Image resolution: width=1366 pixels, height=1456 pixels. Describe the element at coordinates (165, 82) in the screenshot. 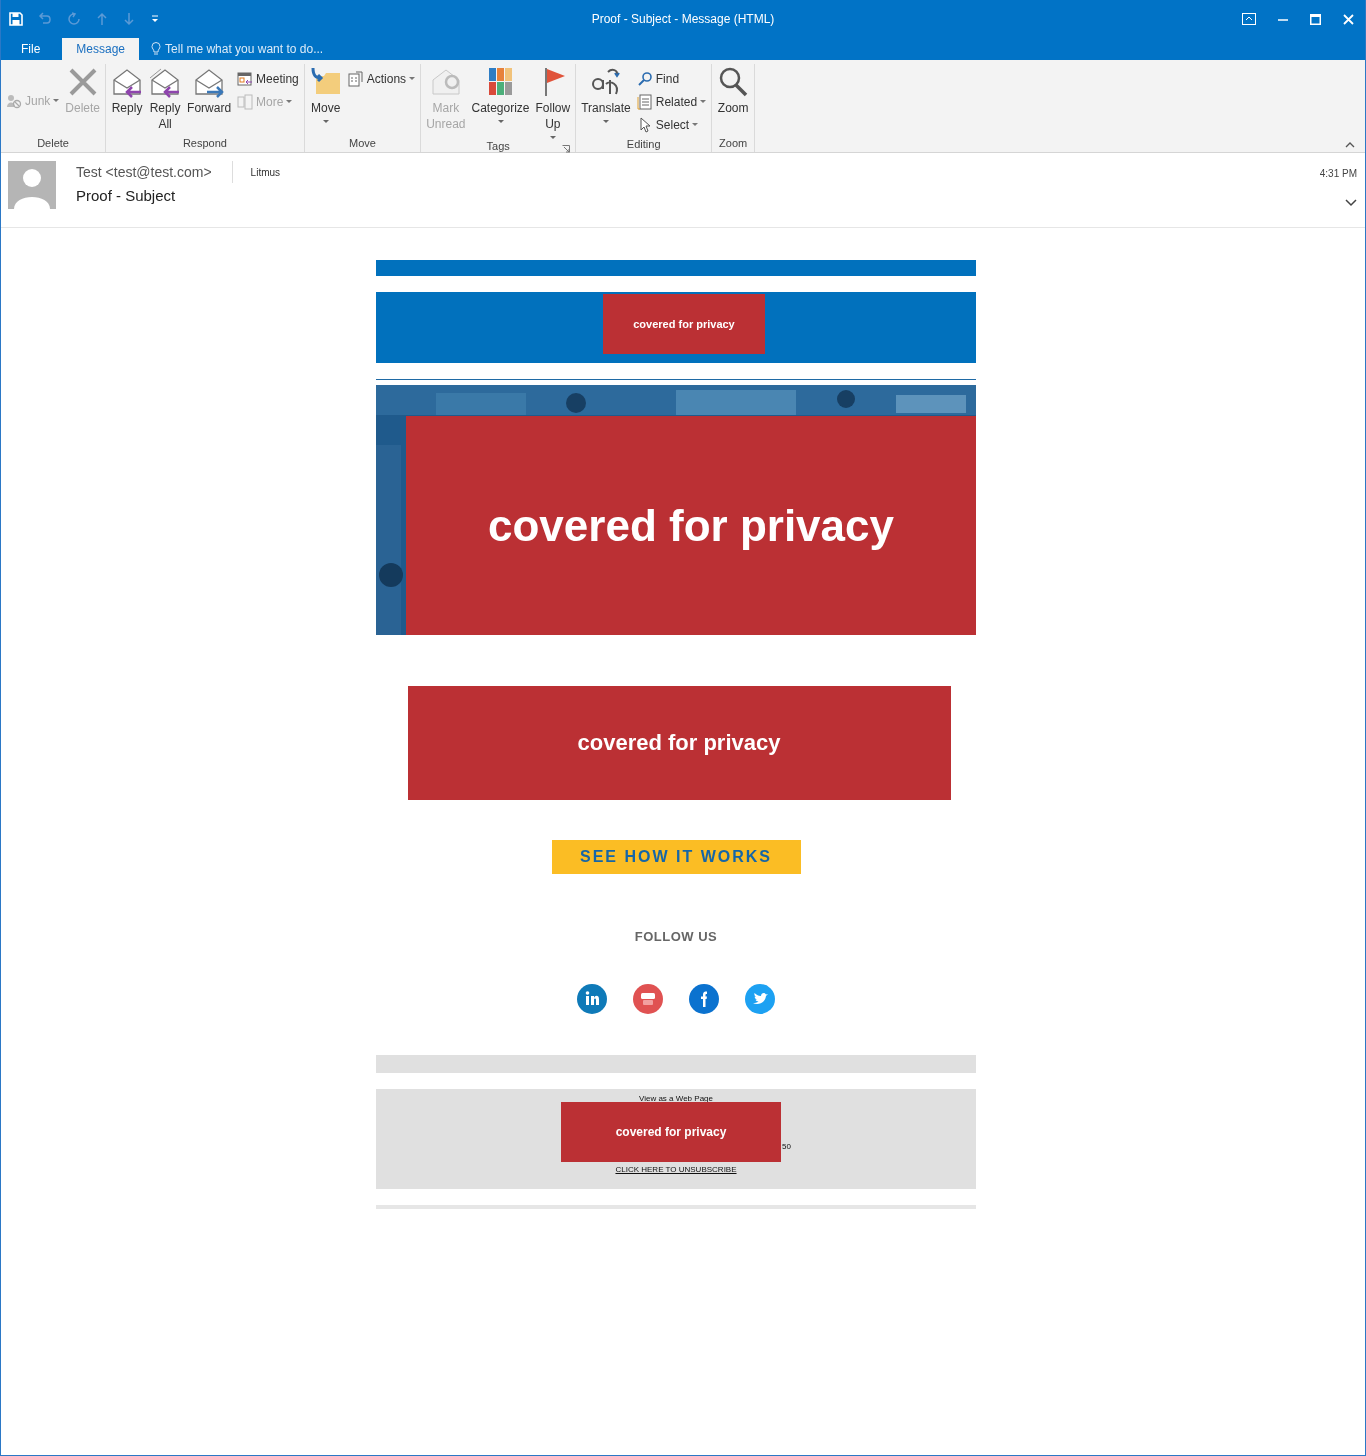

I see `reply-all-icon` at that location.